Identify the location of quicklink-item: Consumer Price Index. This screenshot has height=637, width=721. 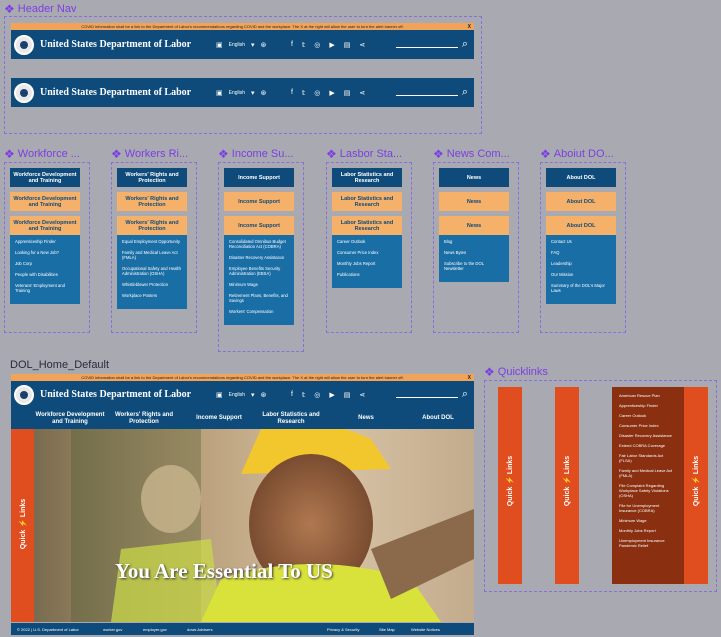
(648, 425).